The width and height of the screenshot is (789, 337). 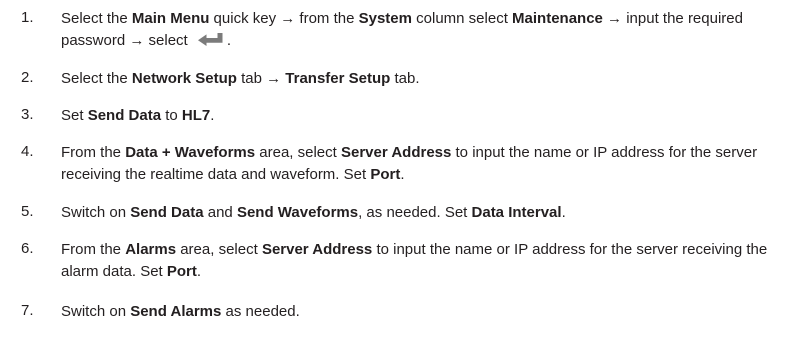 I want to click on bold-term: Main Menu, so click(x=170, y=18).